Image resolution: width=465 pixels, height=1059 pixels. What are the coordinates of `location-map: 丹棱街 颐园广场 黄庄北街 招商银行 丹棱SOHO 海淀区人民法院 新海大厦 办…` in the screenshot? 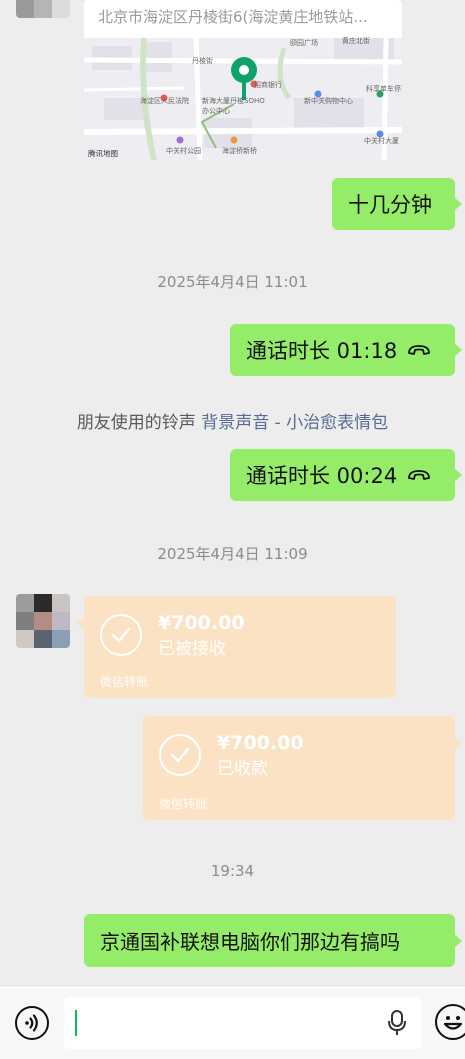 It's located at (243, 98).